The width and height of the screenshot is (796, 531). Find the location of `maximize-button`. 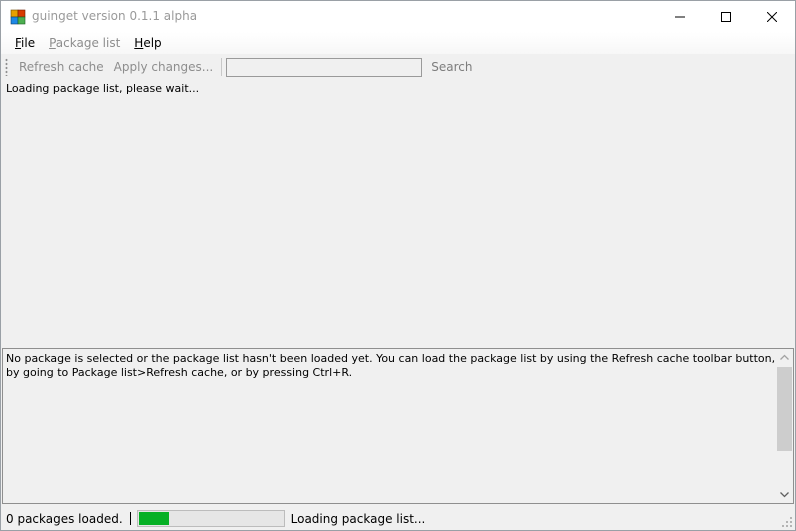

maximize-button is located at coordinates (726, 16).